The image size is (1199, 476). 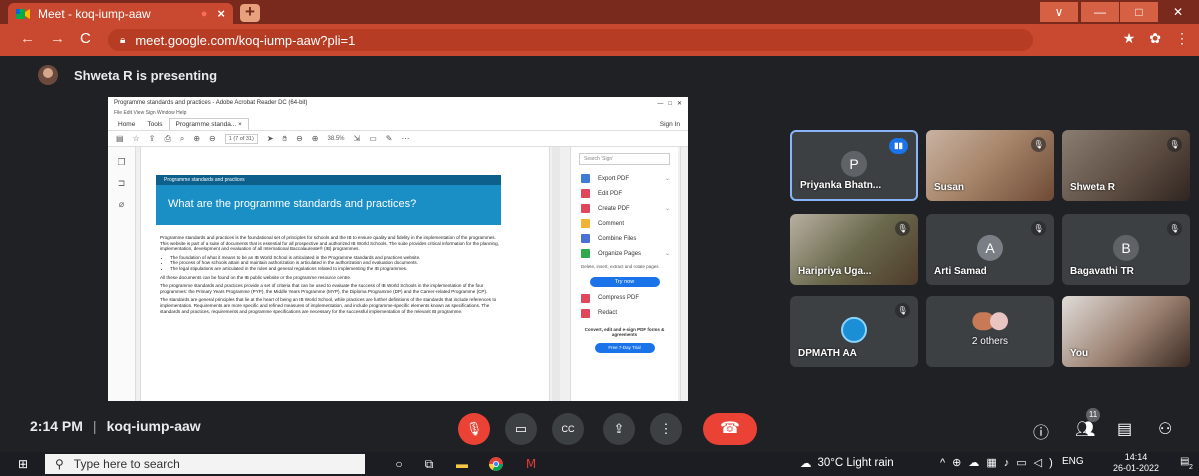 I want to click on more-options-button: ⋮, so click(x=666, y=429).